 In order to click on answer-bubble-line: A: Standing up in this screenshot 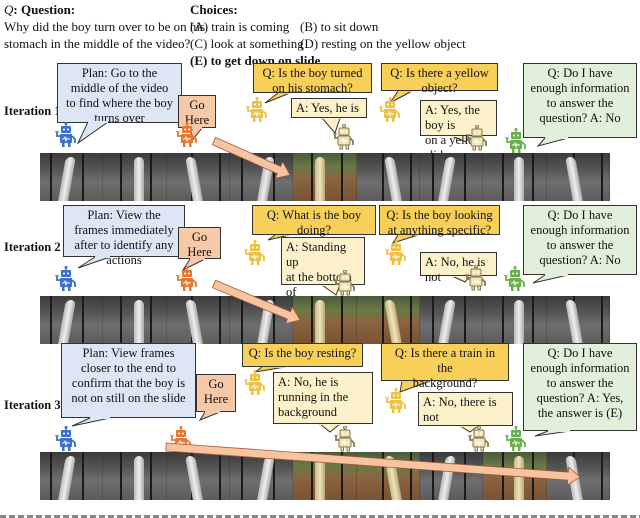, I will do `click(316, 254)`.